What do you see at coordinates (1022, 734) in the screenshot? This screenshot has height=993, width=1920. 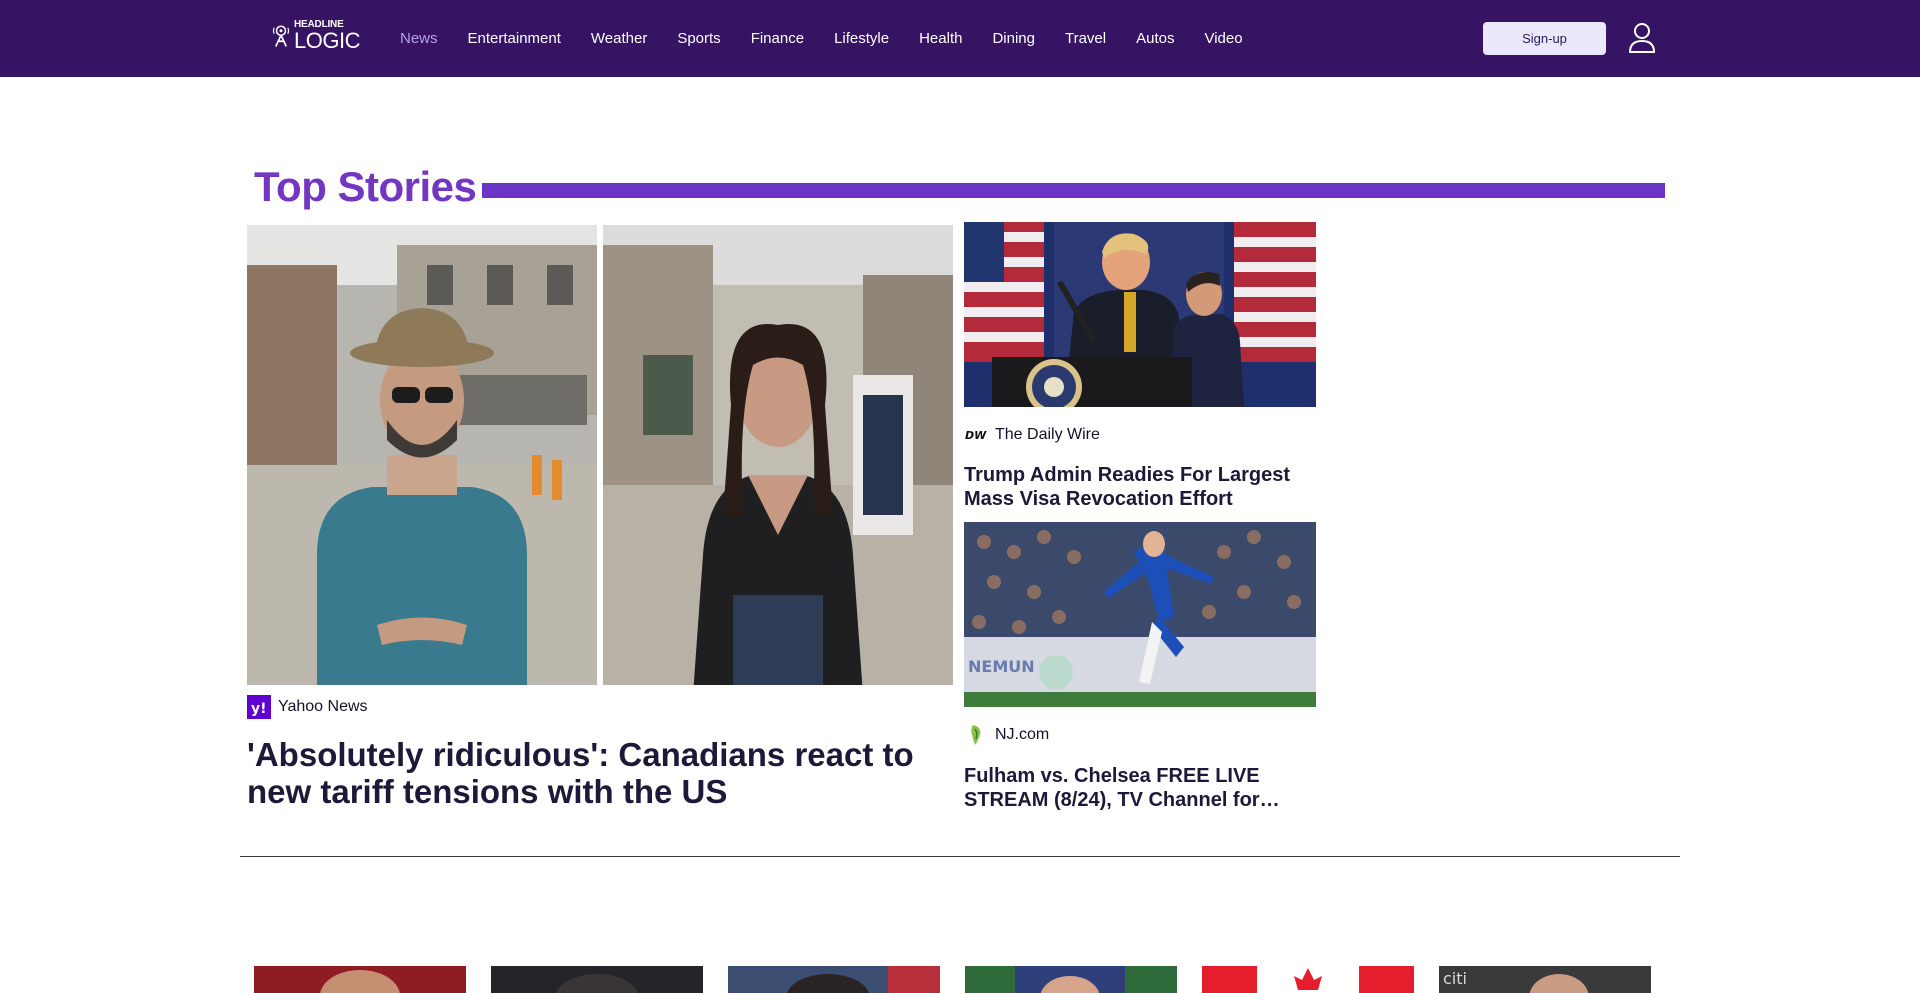 I see `side-story-2-source-name: NJ.com` at bounding box center [1022, 734].